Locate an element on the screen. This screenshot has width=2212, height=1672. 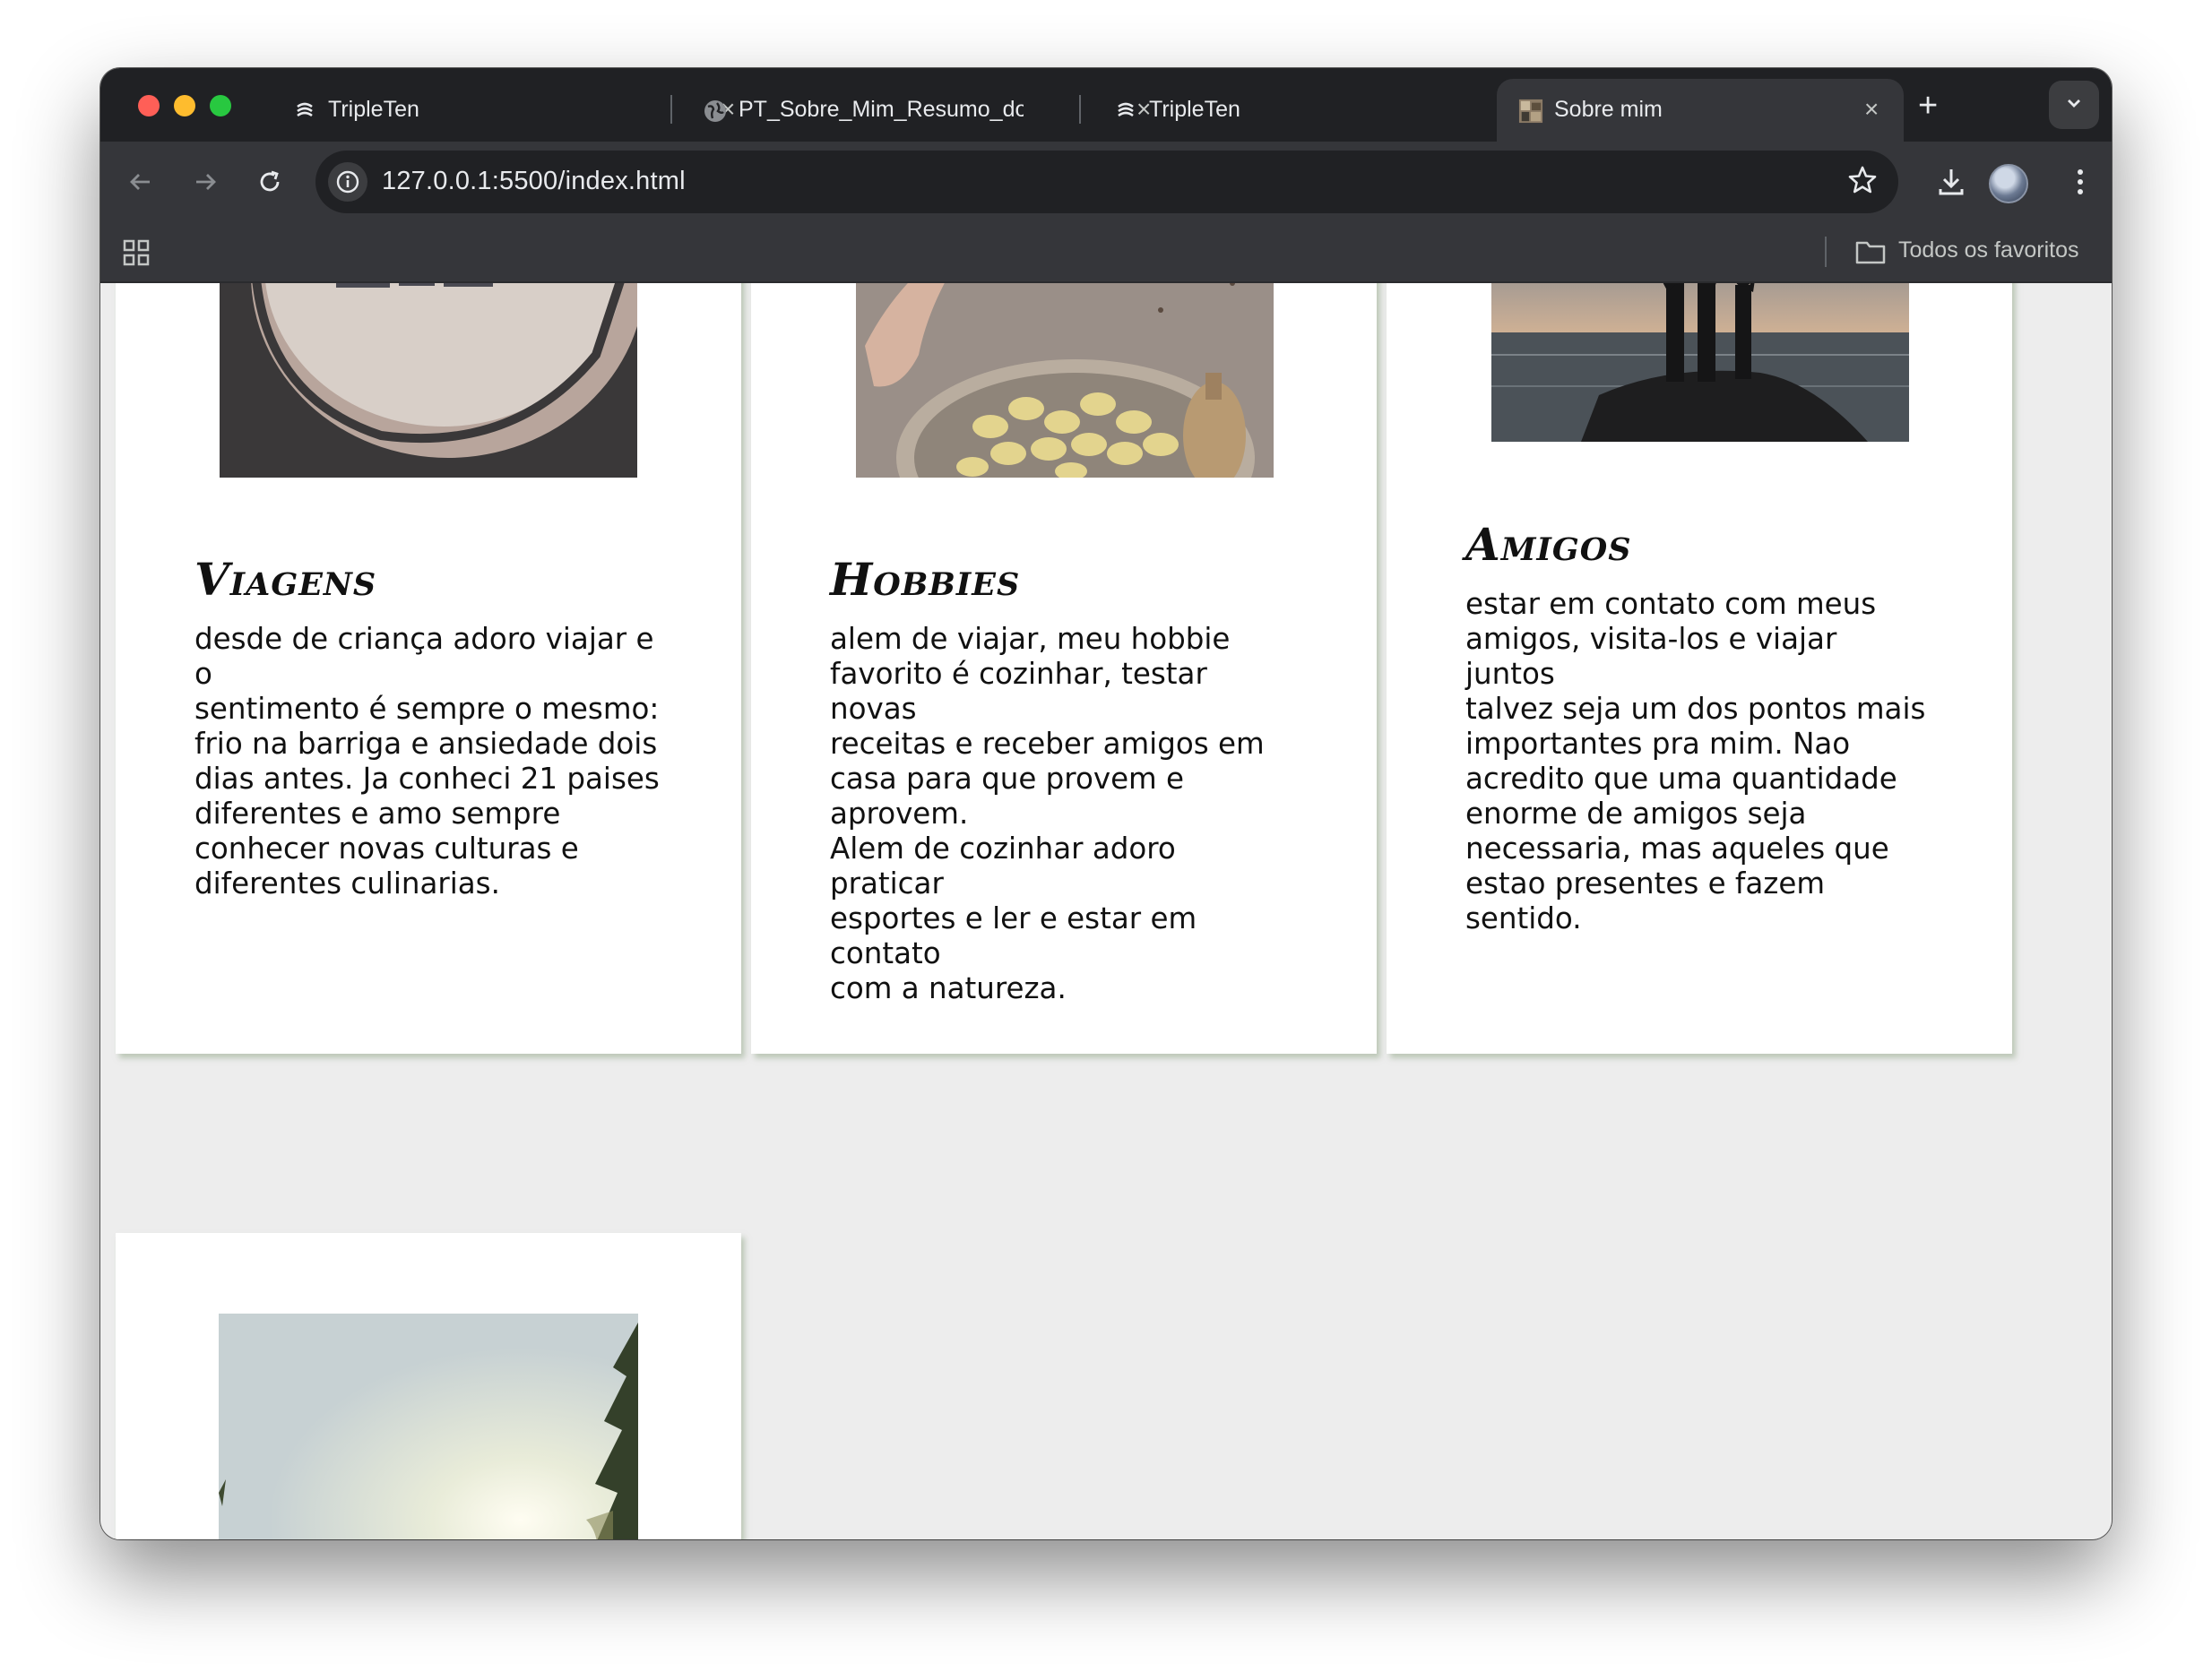
card-text-line: receitas e receber amigos em is located at coordinates (1047, 744).